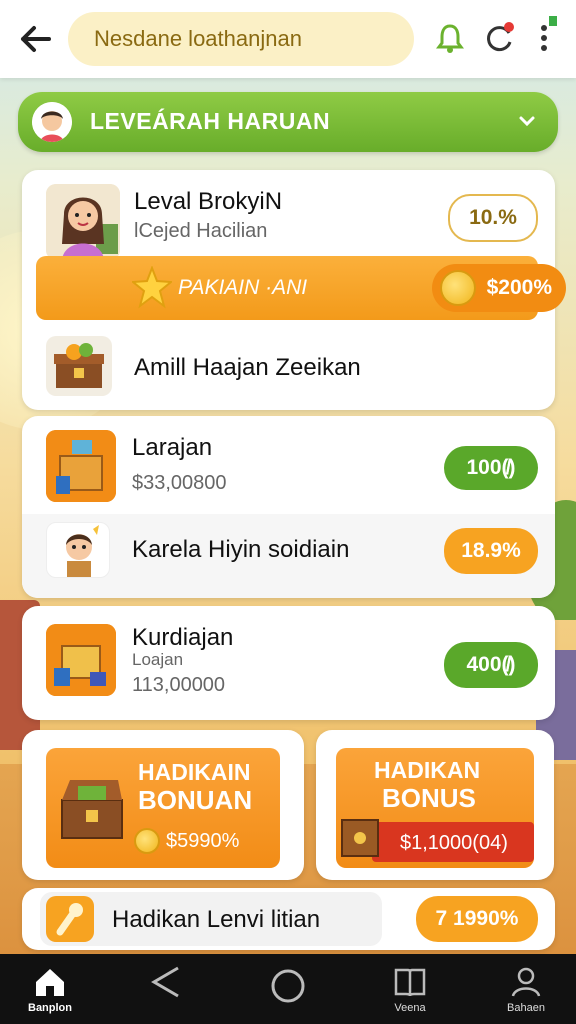  Describe the element at coordinates (429, 798) in the screenshot. I see `bonus-title-line2: BONUS` at that location.